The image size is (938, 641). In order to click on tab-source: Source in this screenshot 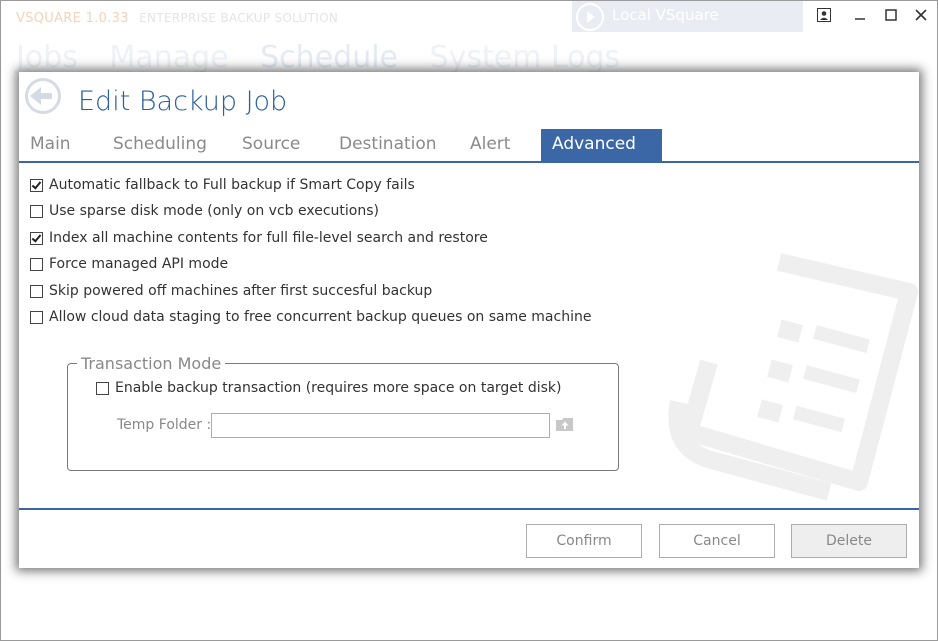, I will do `click(271, 145)`.